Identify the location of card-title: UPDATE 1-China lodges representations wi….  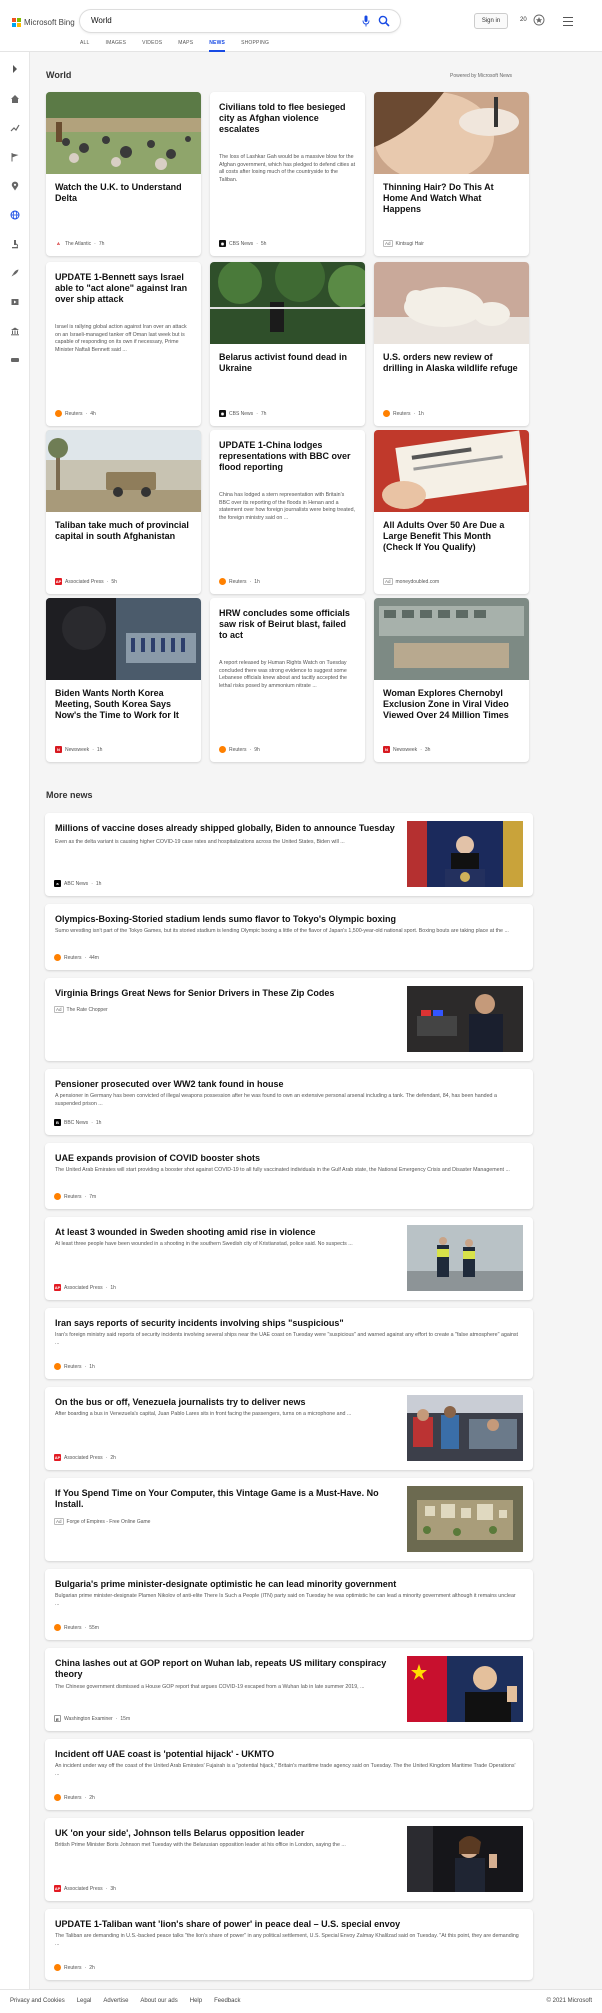
(287, 456).